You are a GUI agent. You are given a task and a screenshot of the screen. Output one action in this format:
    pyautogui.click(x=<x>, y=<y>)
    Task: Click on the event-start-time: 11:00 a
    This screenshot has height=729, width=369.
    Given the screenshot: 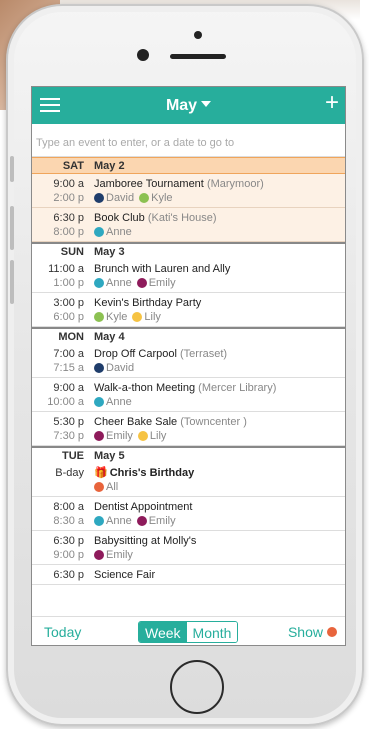 What is the action you would take?
    pyautogui.click(x=66, y=269)
    